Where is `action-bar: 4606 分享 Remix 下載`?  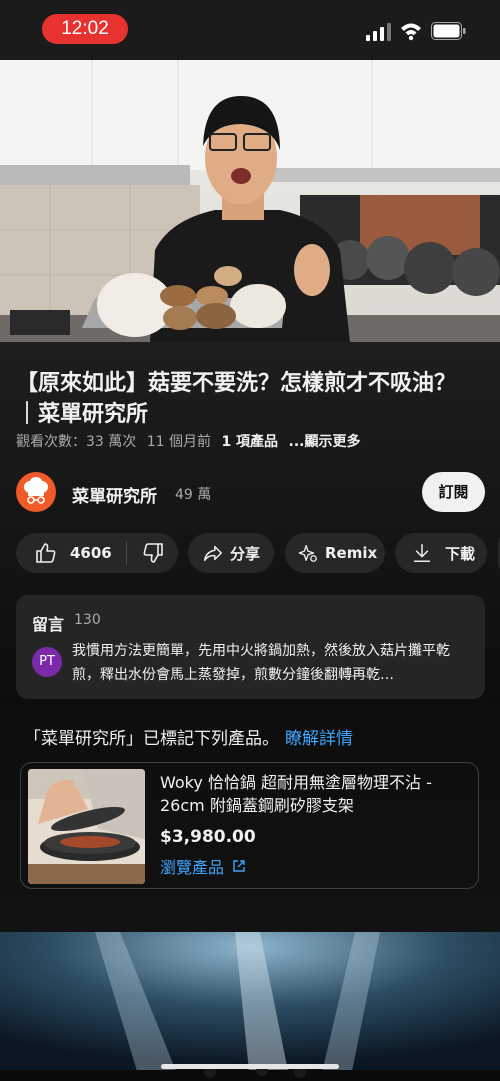
action-bar: 4606 分享 Remix 下載 is located at coordinates (258, 553).